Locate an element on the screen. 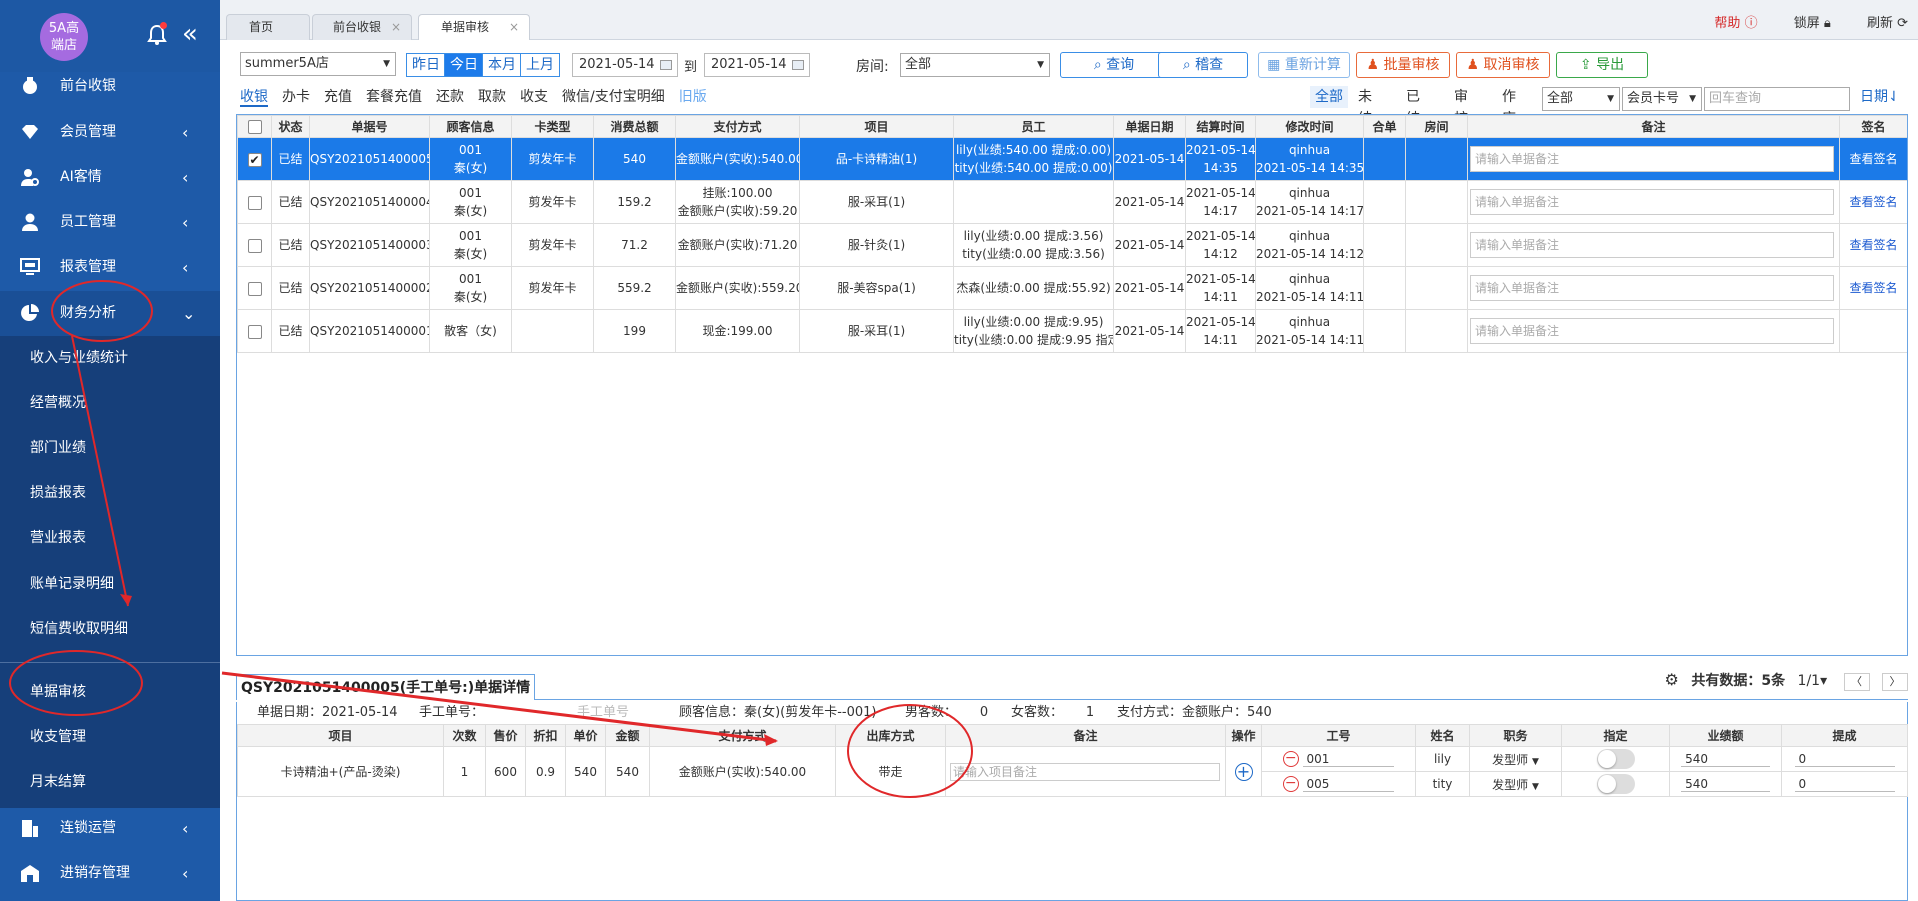  submenu-bill-records: 账单记录明细 is located at coordinates (110, 584).